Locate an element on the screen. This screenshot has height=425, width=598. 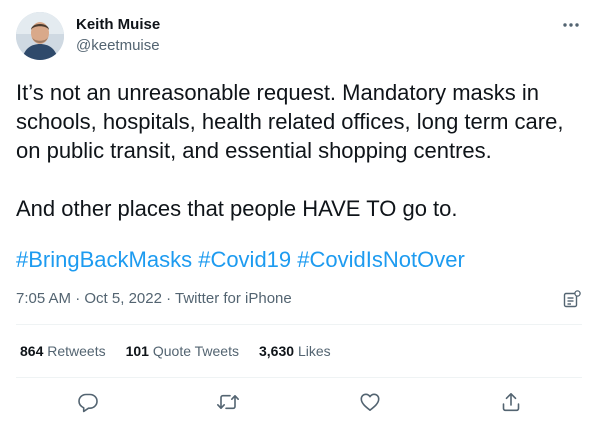
likes-label: Likes is located at coordinates (314, 351).